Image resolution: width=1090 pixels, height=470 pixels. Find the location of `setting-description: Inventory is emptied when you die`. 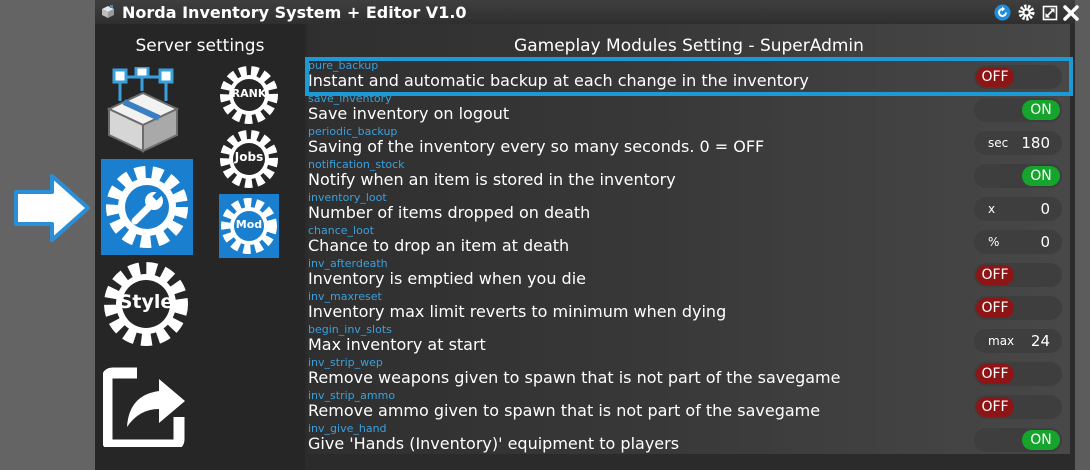

setting-description: Inventory is emptied when you die is located at coordinates (447, 278).